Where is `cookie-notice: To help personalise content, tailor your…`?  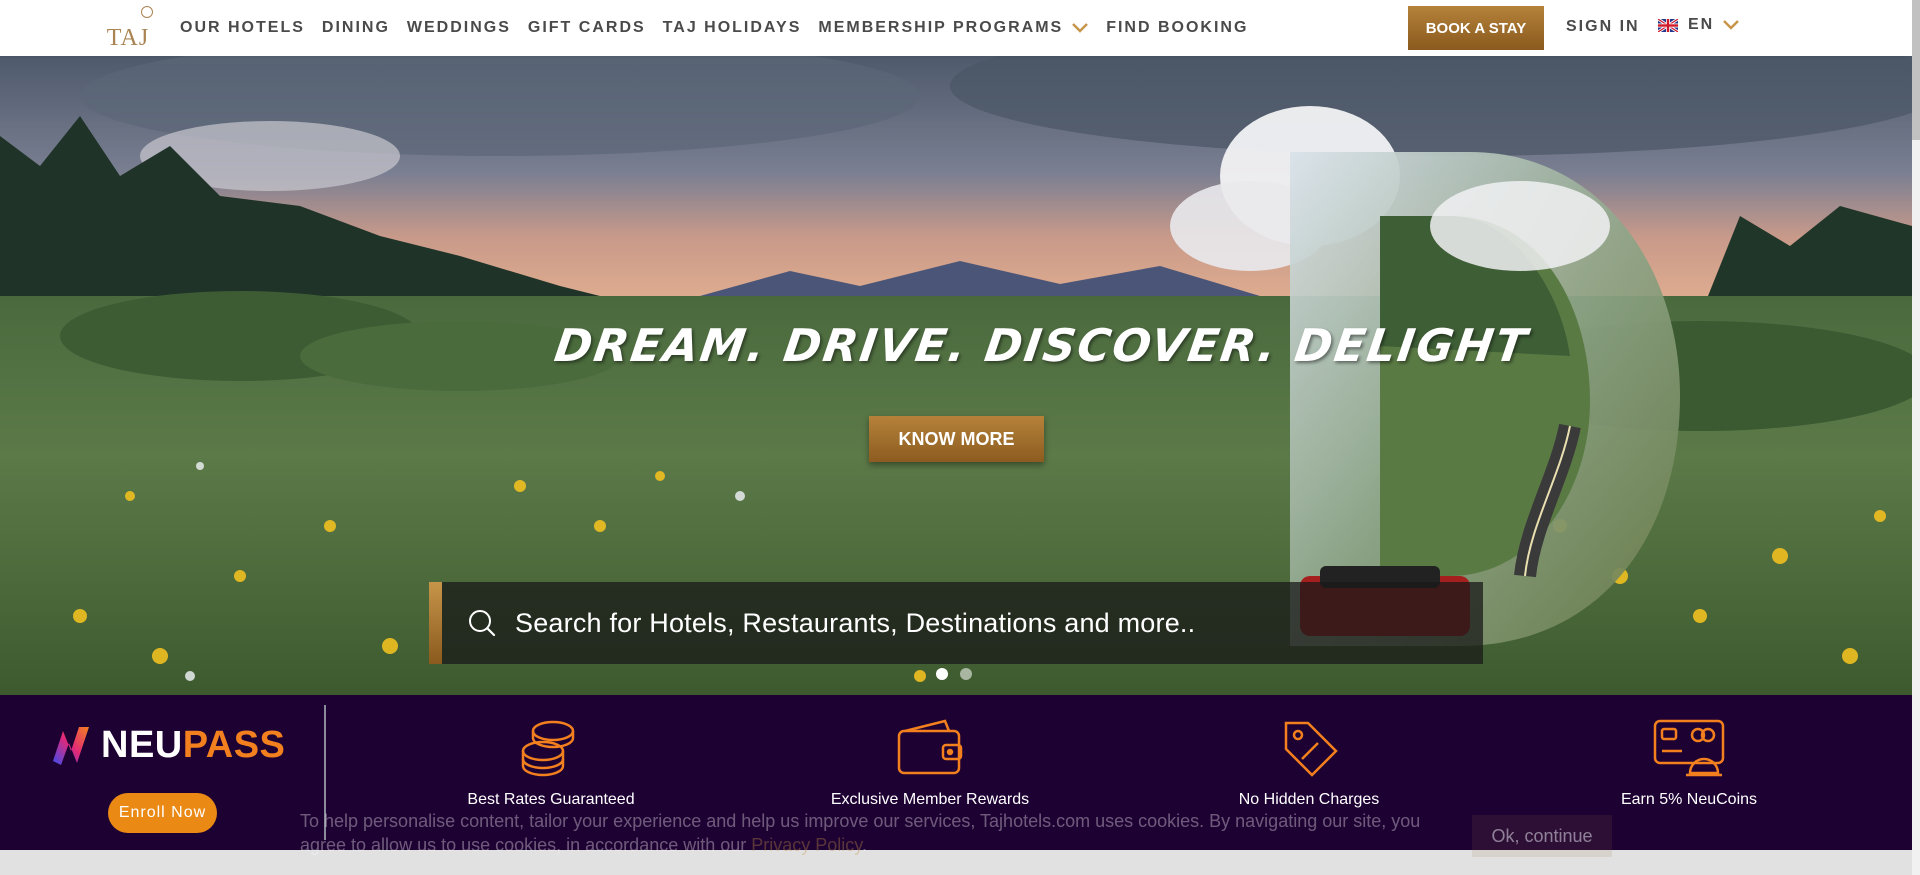 cookie-notice: To help personalise content, tailor your… is located at coordinates (880, 833).